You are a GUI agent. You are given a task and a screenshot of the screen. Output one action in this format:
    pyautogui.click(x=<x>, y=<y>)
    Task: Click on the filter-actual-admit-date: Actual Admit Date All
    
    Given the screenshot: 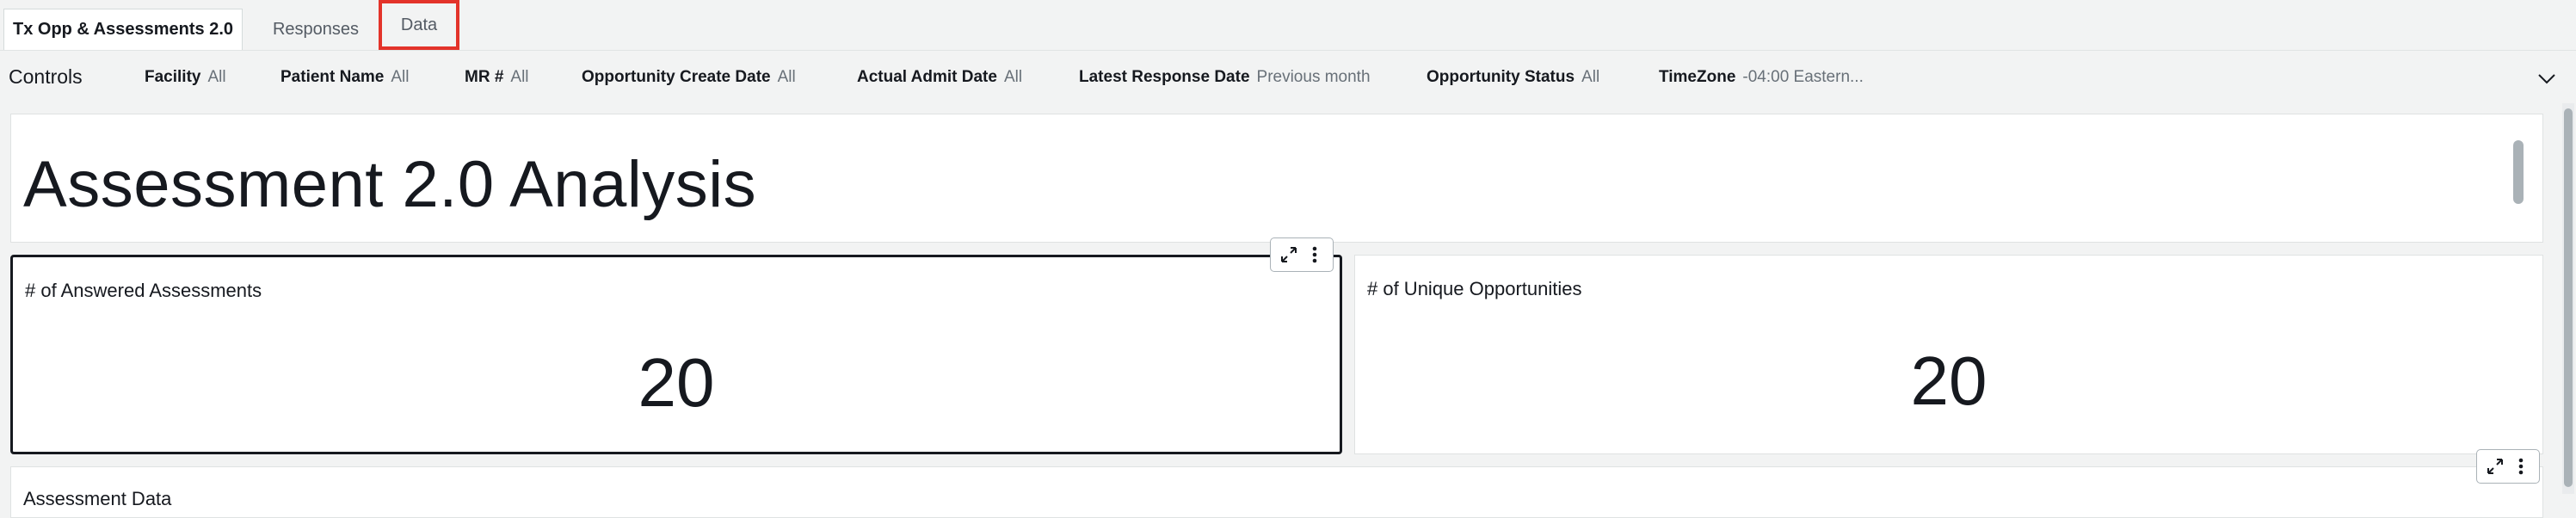 What is the action you would take?
    pyautogui.click(x=940, y=77)
    